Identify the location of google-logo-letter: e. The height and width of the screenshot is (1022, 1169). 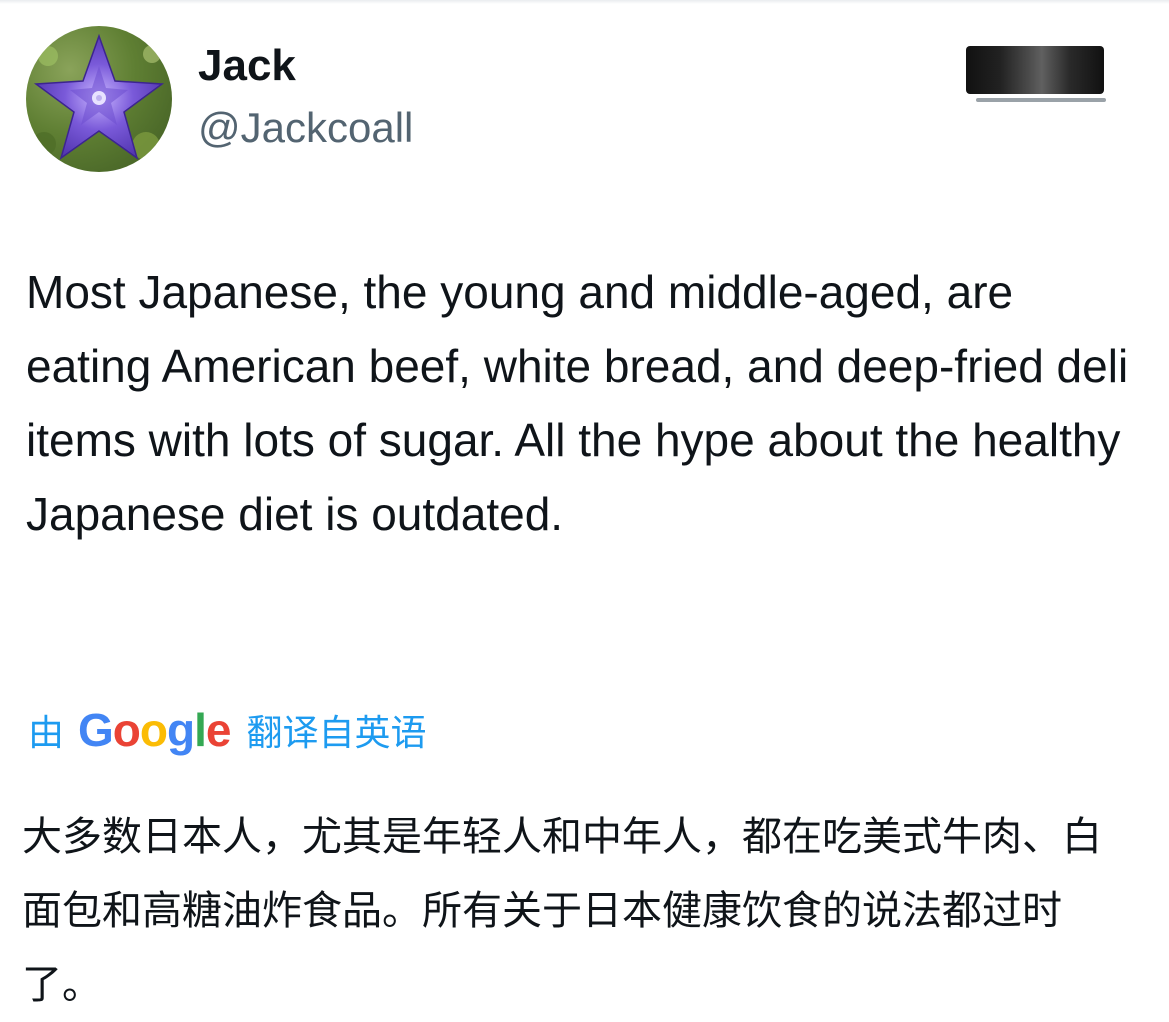
(218, 730).